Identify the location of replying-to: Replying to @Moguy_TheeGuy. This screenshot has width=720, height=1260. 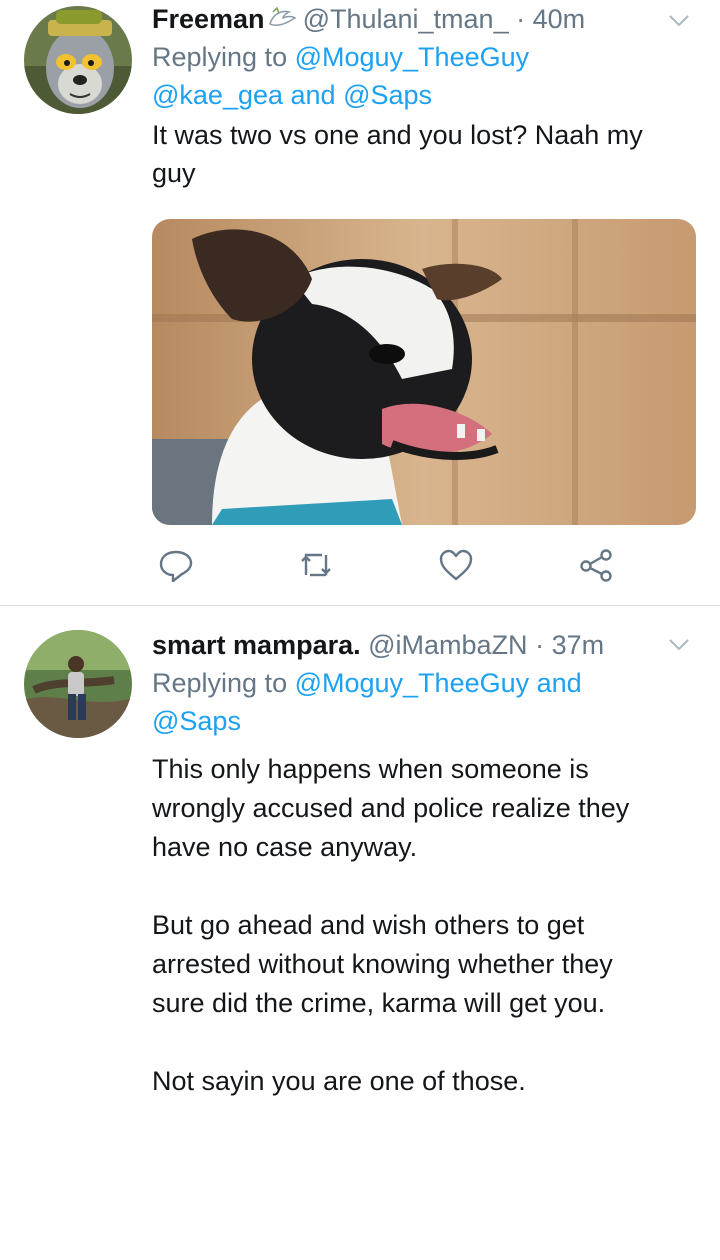
(424, 57).